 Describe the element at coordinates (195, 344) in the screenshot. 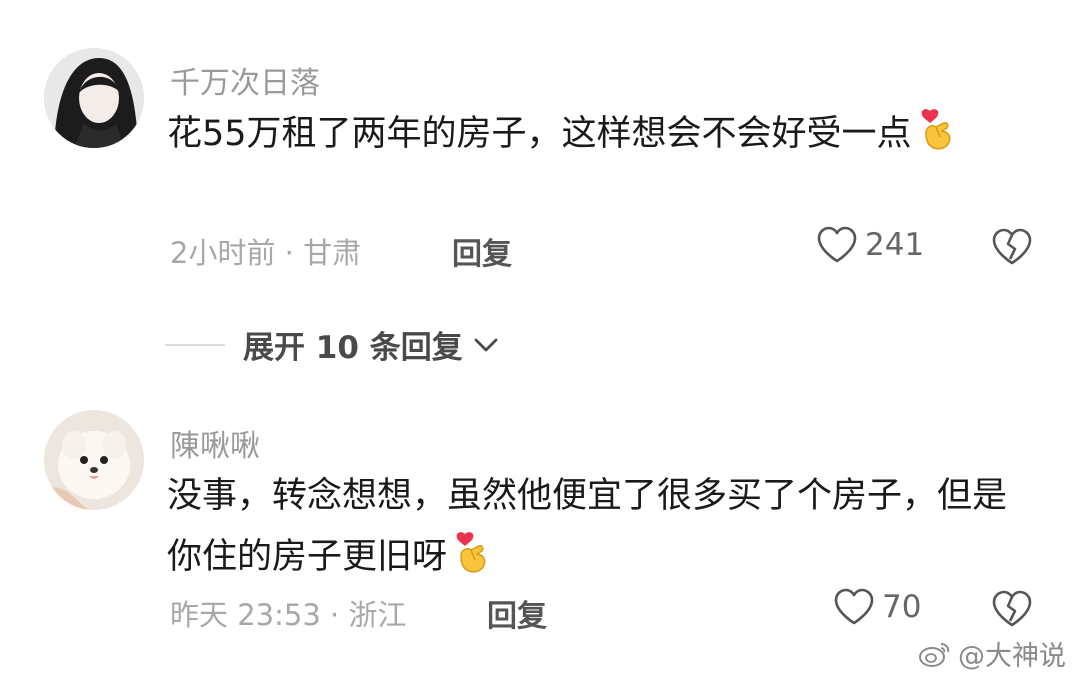

I see `divider-line` at that location.